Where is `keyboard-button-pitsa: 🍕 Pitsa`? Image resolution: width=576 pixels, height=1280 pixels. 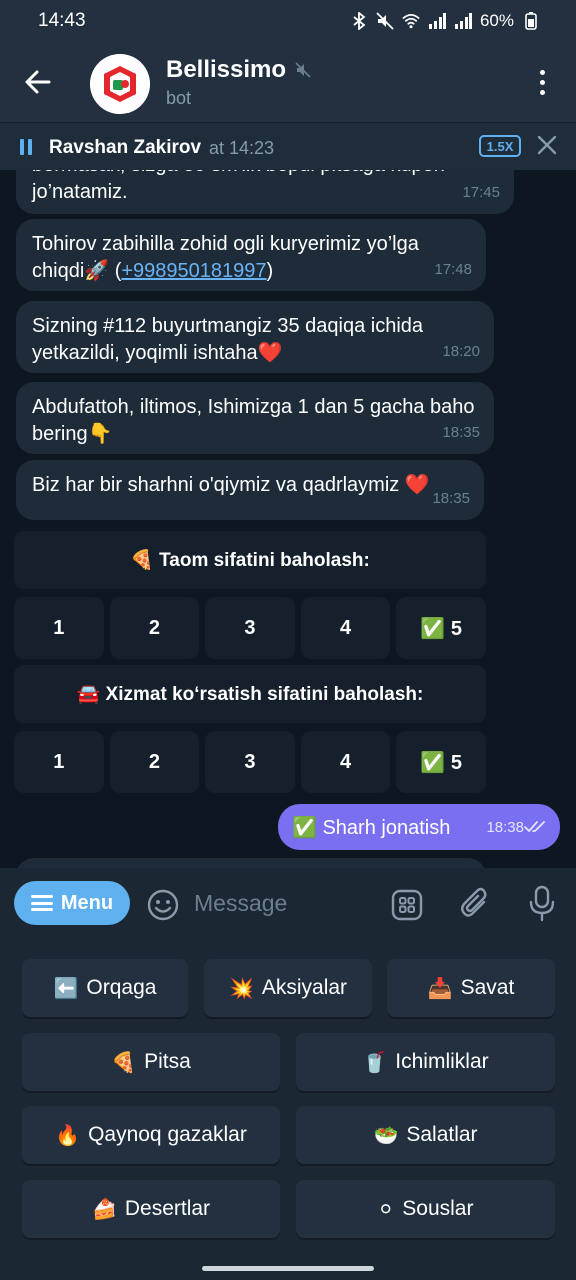 keyboard-button-pitsa: 🍕 Pitsa is located at coordinates (151, 1062).